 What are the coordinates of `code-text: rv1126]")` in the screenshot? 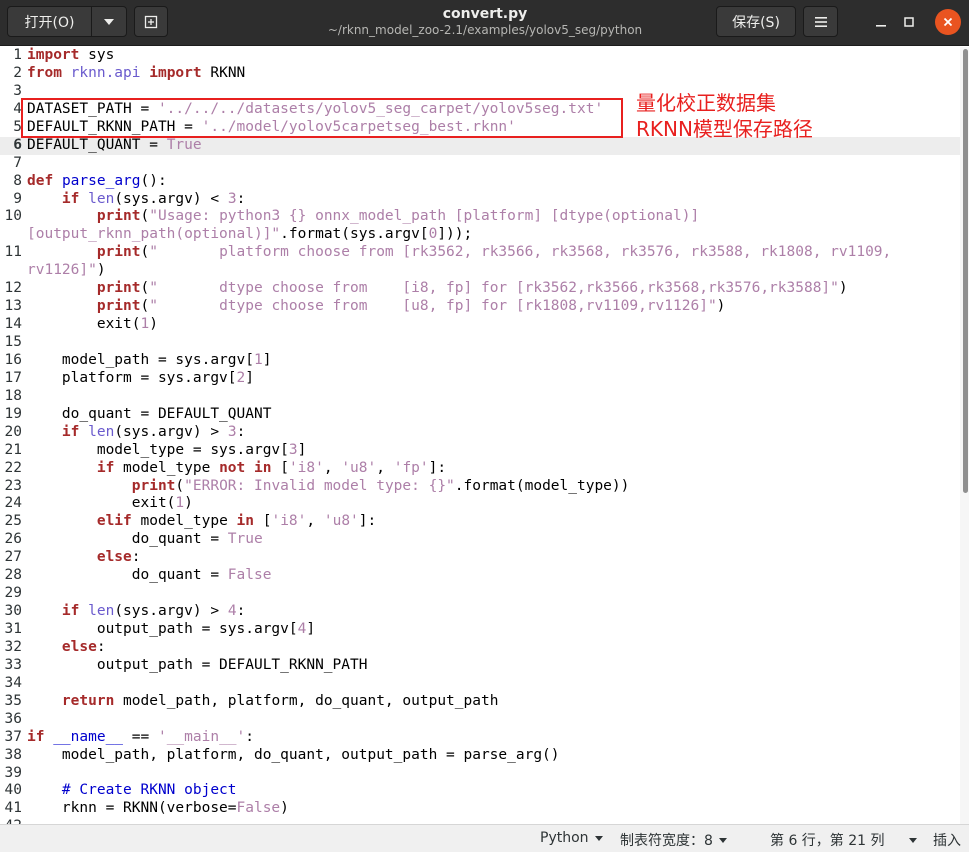 It's located at (66, 271).